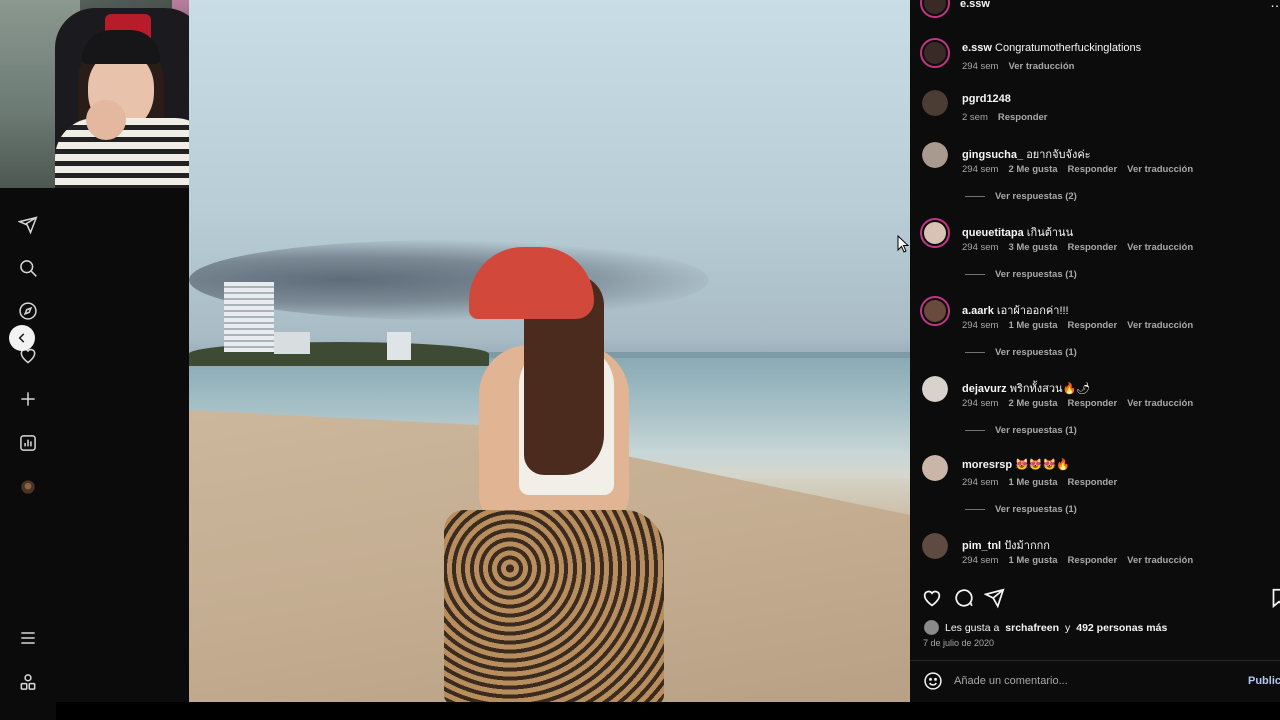 This screenshot has height=720, width=1280. I want to click on emoji-icon, so click(933, 681).